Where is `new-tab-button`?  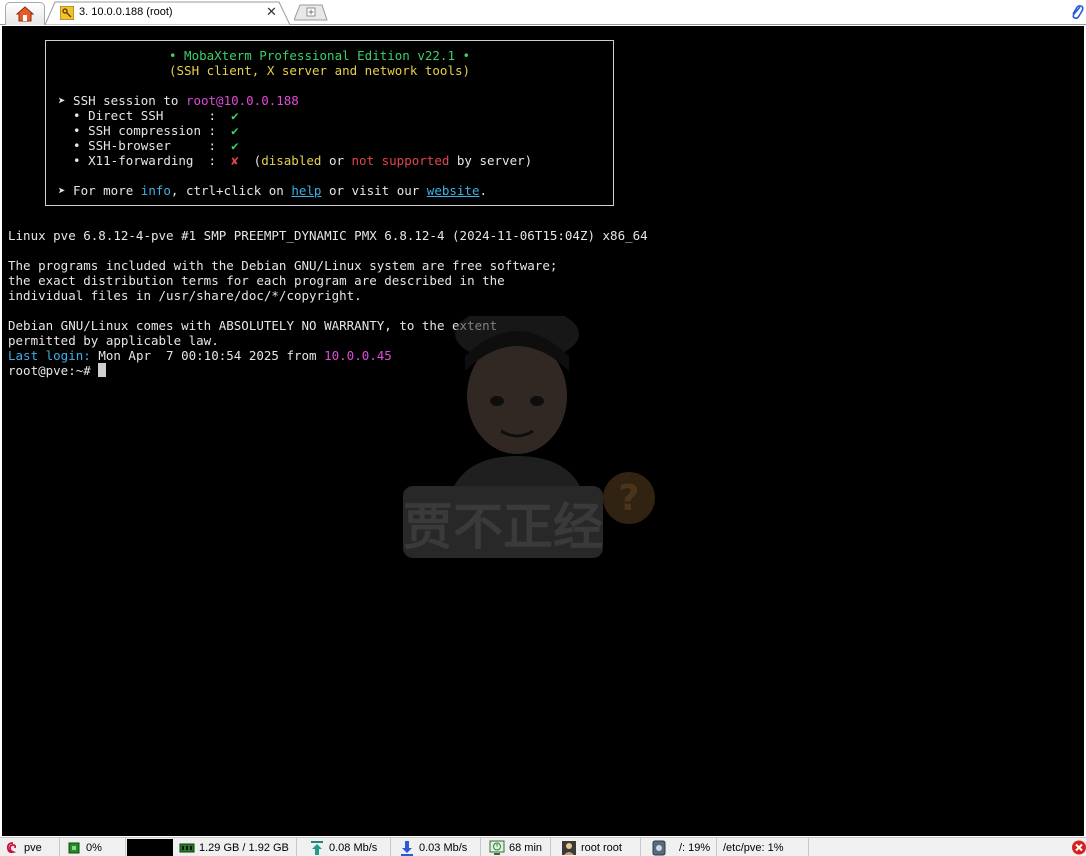
new-tab-button is located at coordinates (311, 12).